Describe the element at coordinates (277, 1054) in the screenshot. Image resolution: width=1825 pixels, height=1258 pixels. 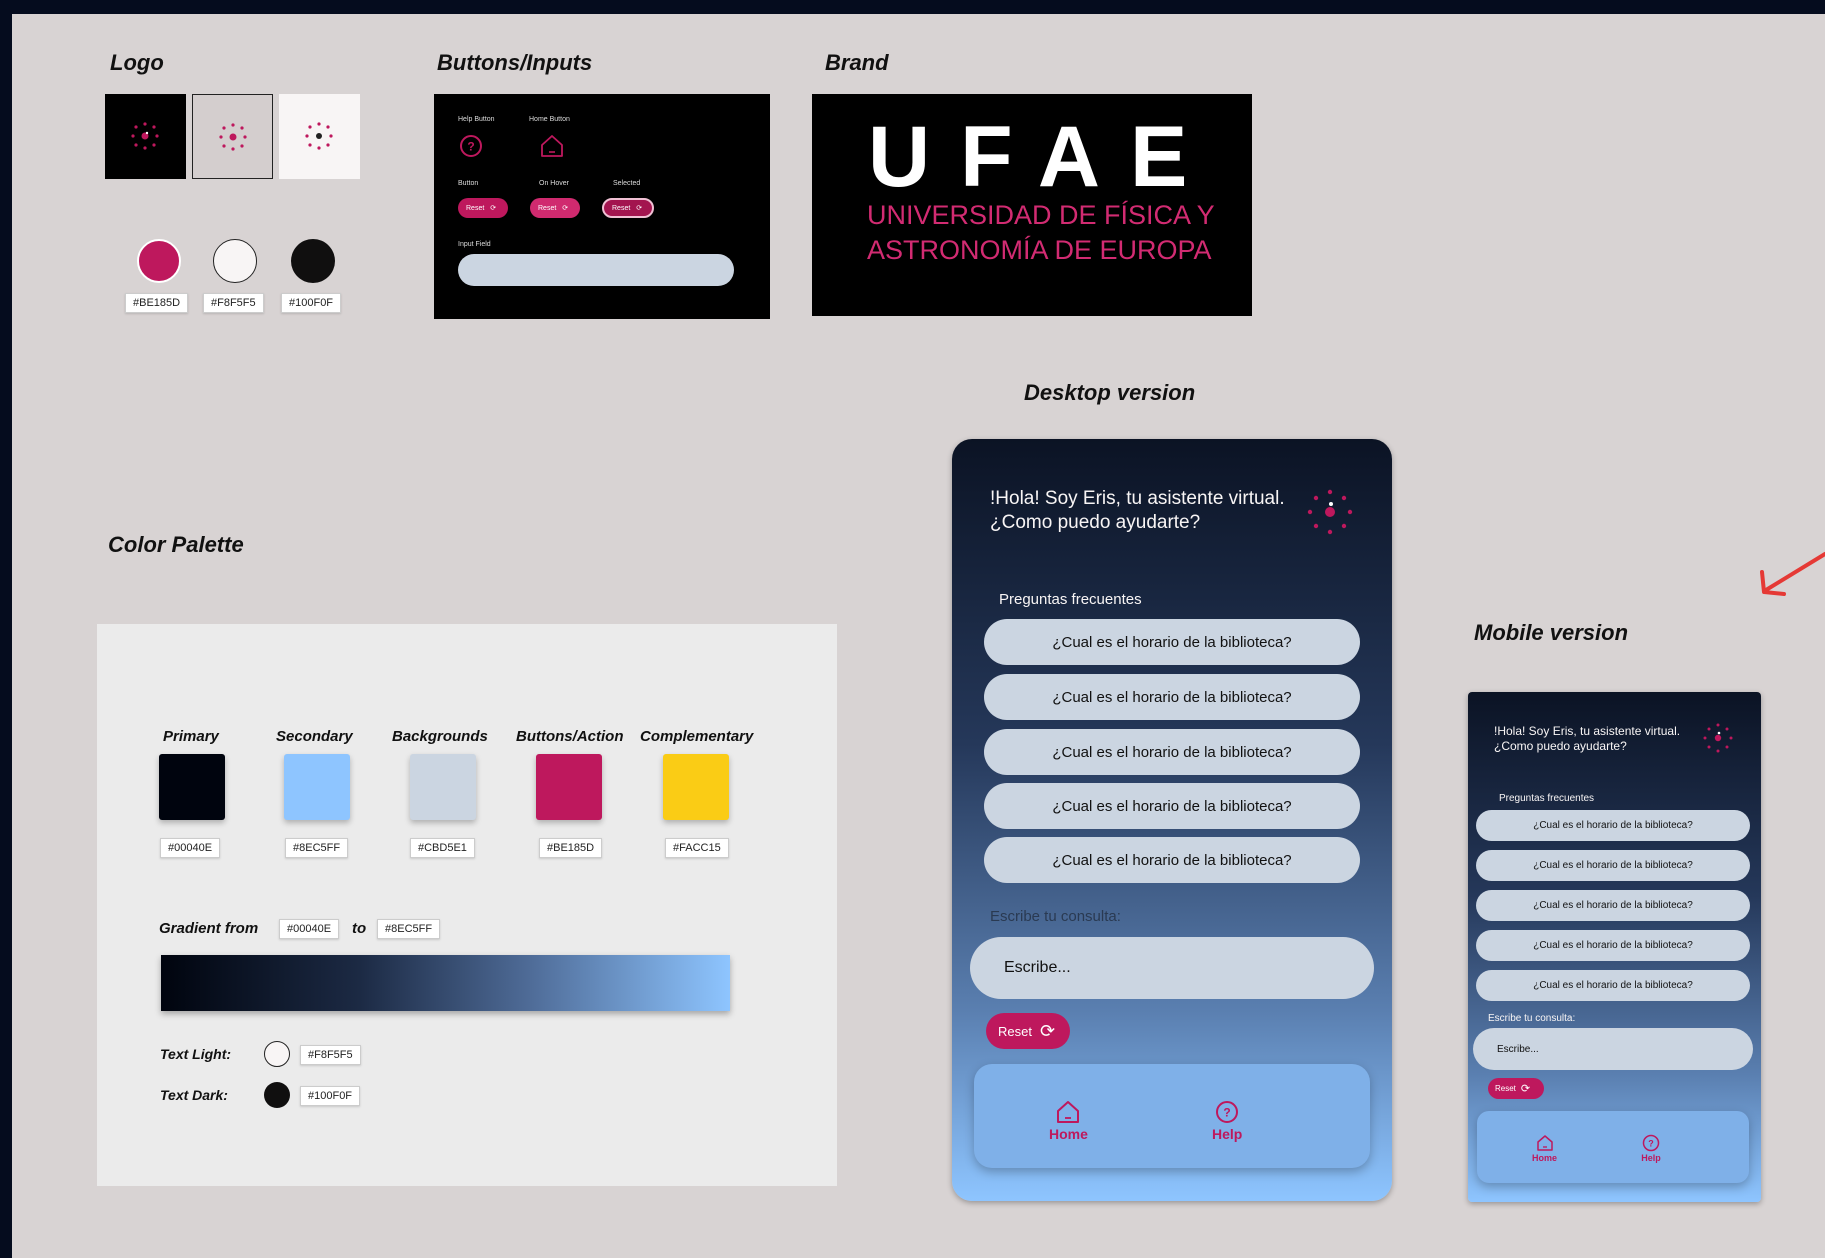
I see `text-light-swatch` at that location.